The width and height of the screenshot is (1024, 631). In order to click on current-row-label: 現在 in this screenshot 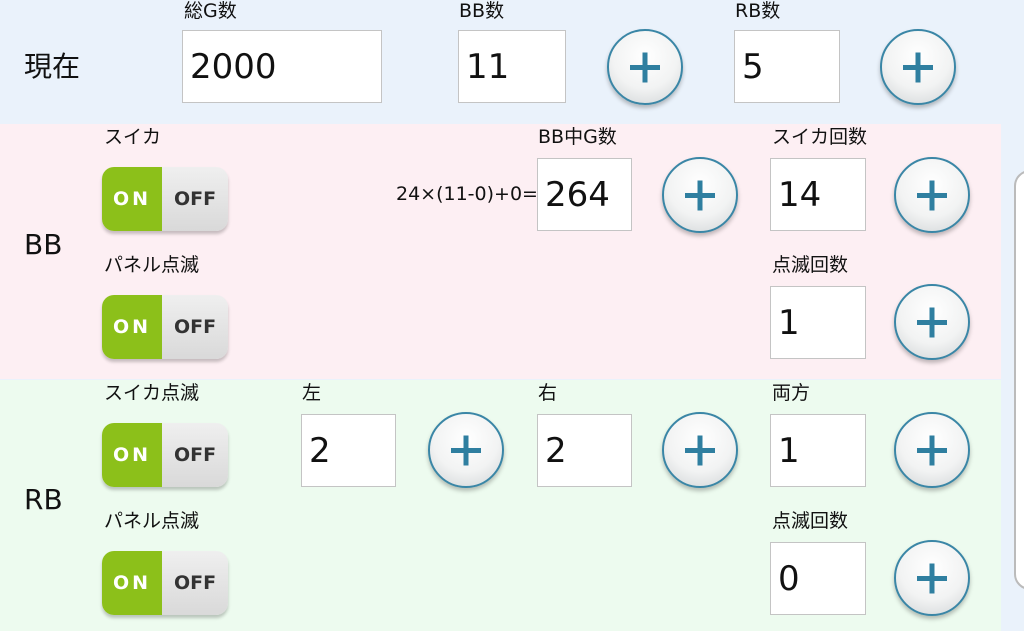, I will do `click(52, 66)`.